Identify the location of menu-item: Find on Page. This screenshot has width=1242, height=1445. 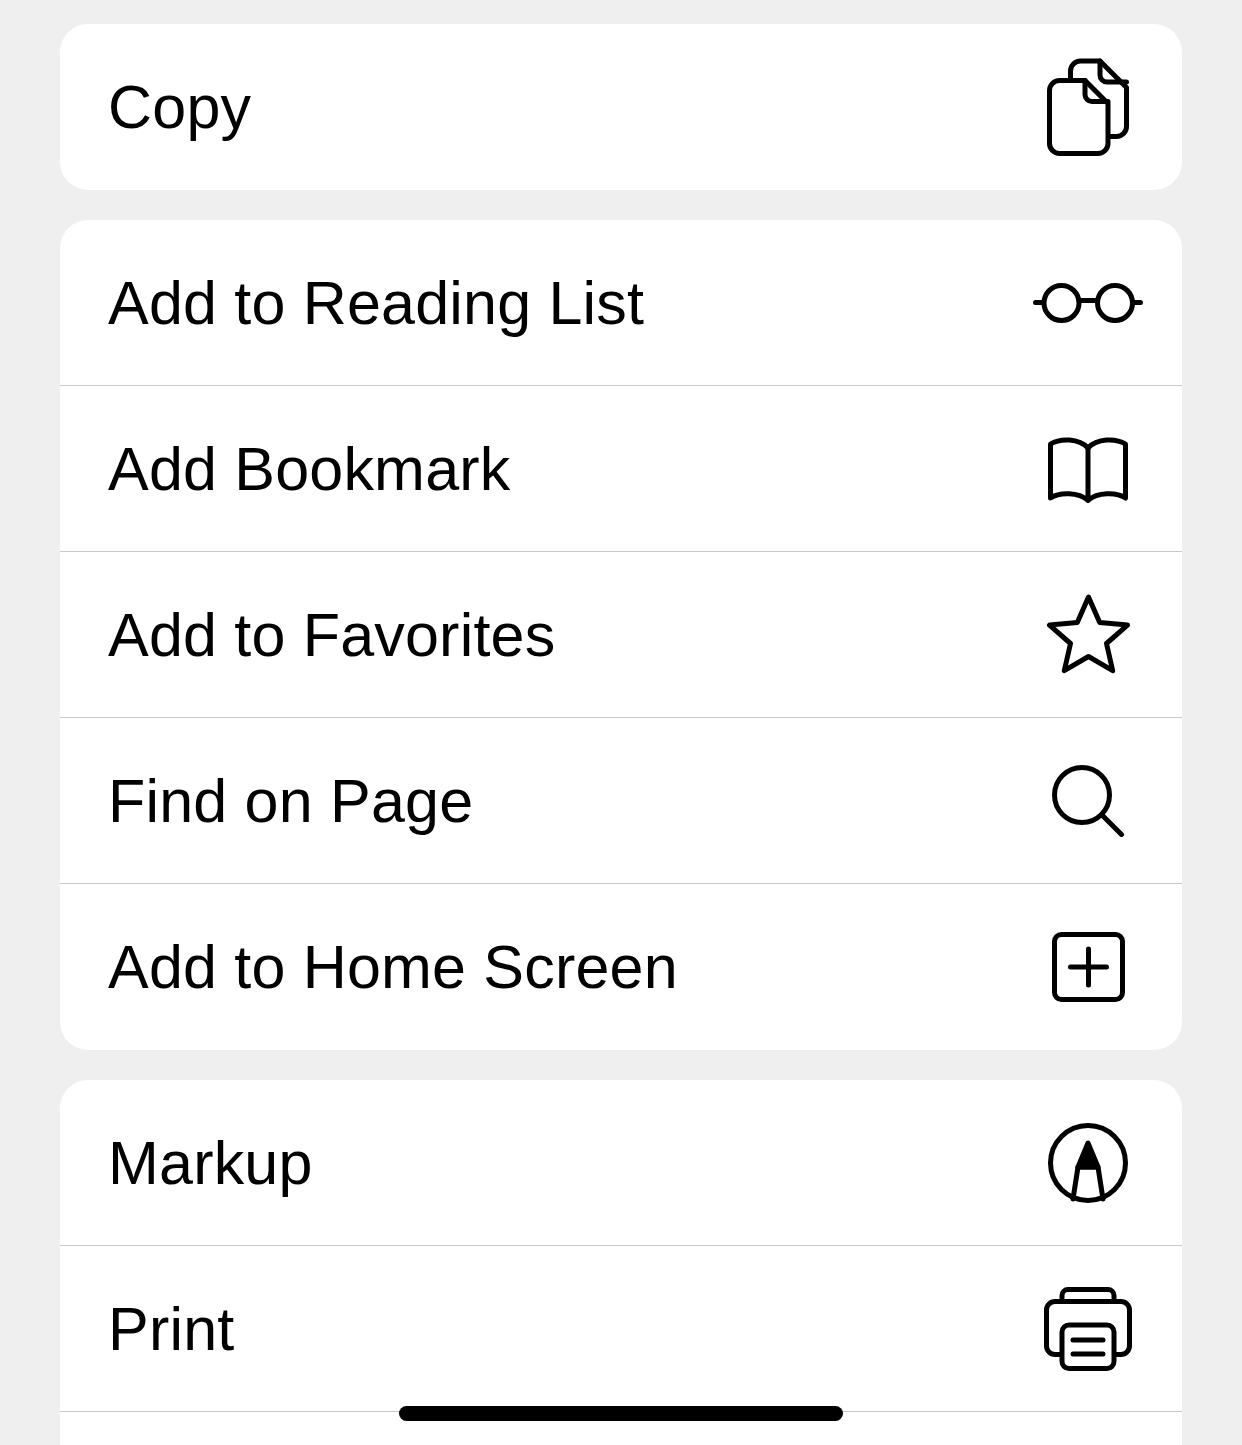
(621, 801).